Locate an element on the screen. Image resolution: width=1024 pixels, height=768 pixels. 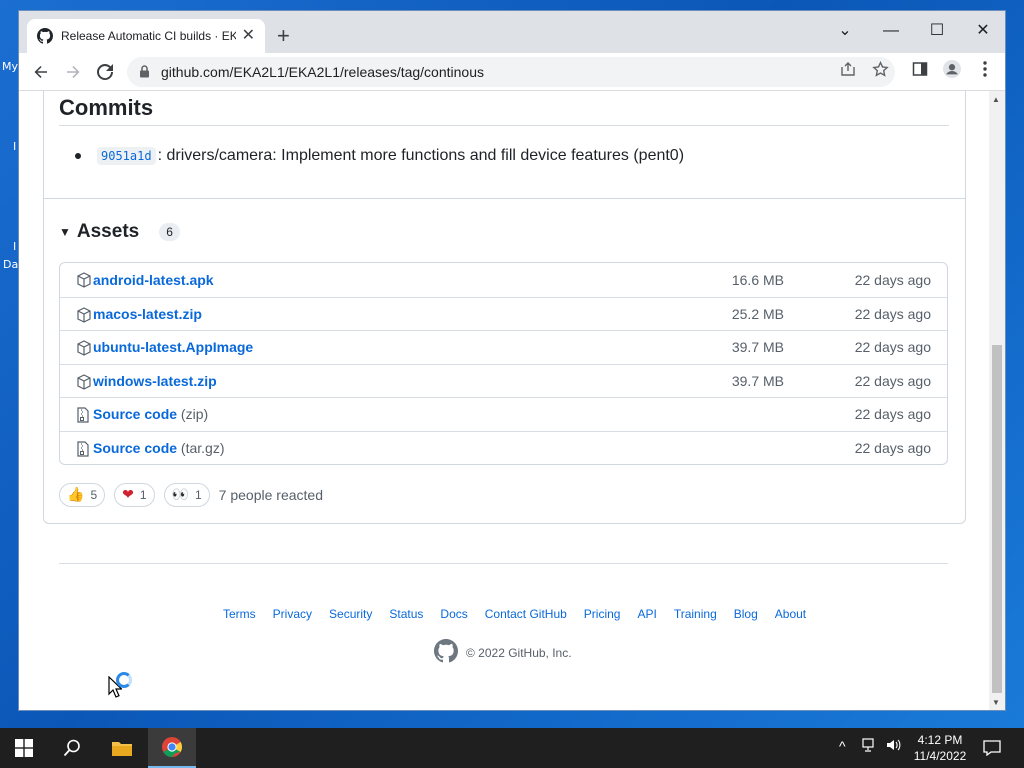
commits-heading: Commits is located at coordinates (106, 107).